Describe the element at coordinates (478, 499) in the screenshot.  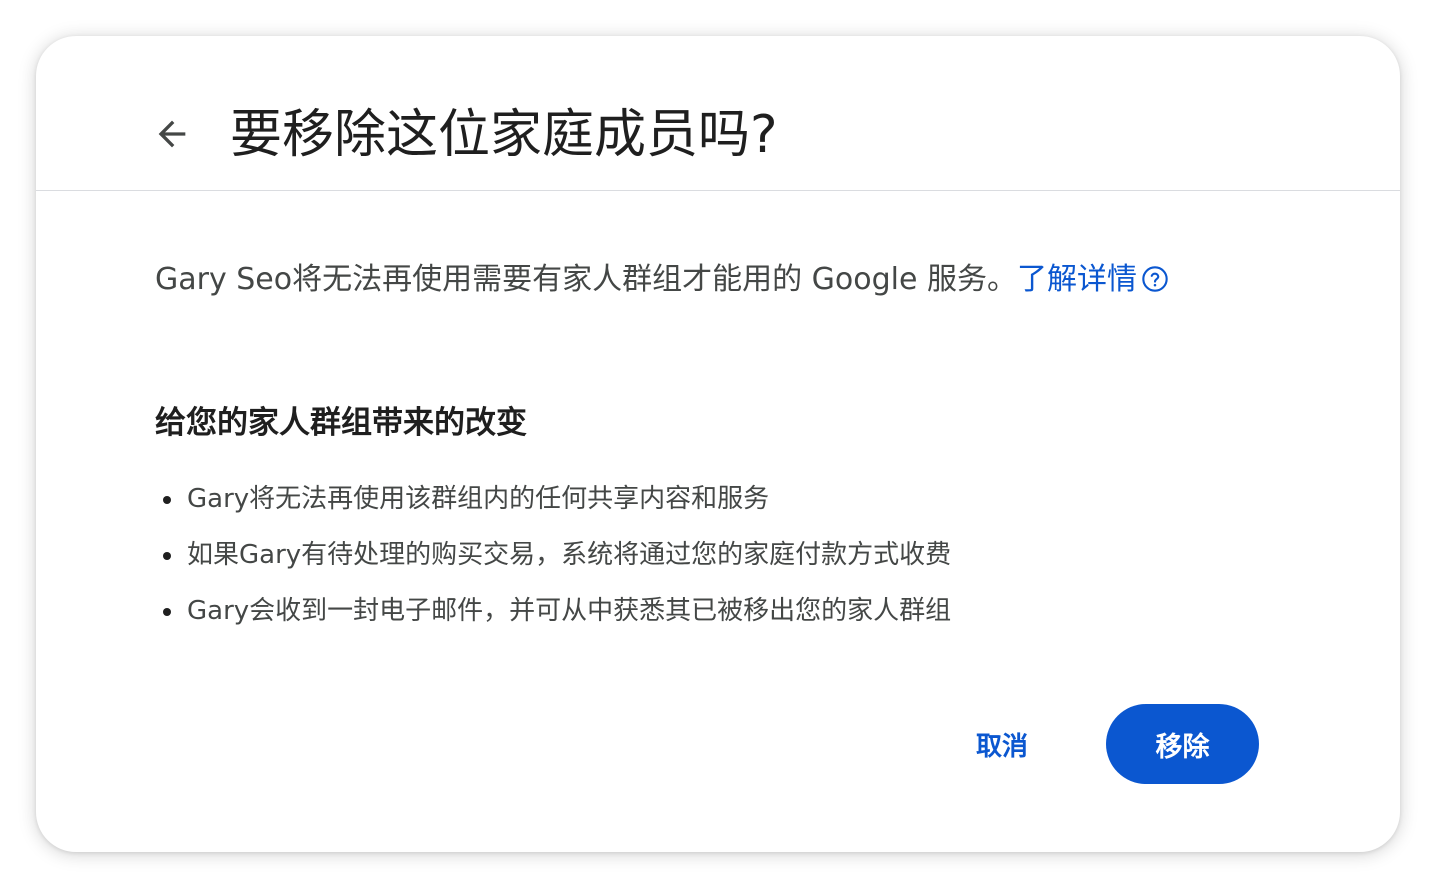
I see `list-item-text: Gary将无法再使用该群组内的任何共享内容和服务` at that location.